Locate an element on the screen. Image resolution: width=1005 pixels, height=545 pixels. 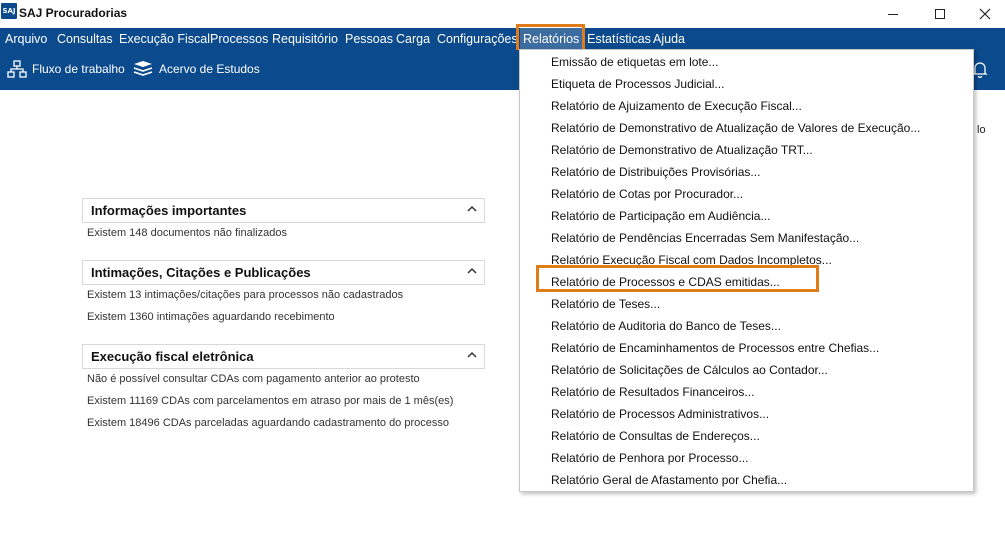
studies-button: Acervo de Estudos is located at coordinates (196, 69).